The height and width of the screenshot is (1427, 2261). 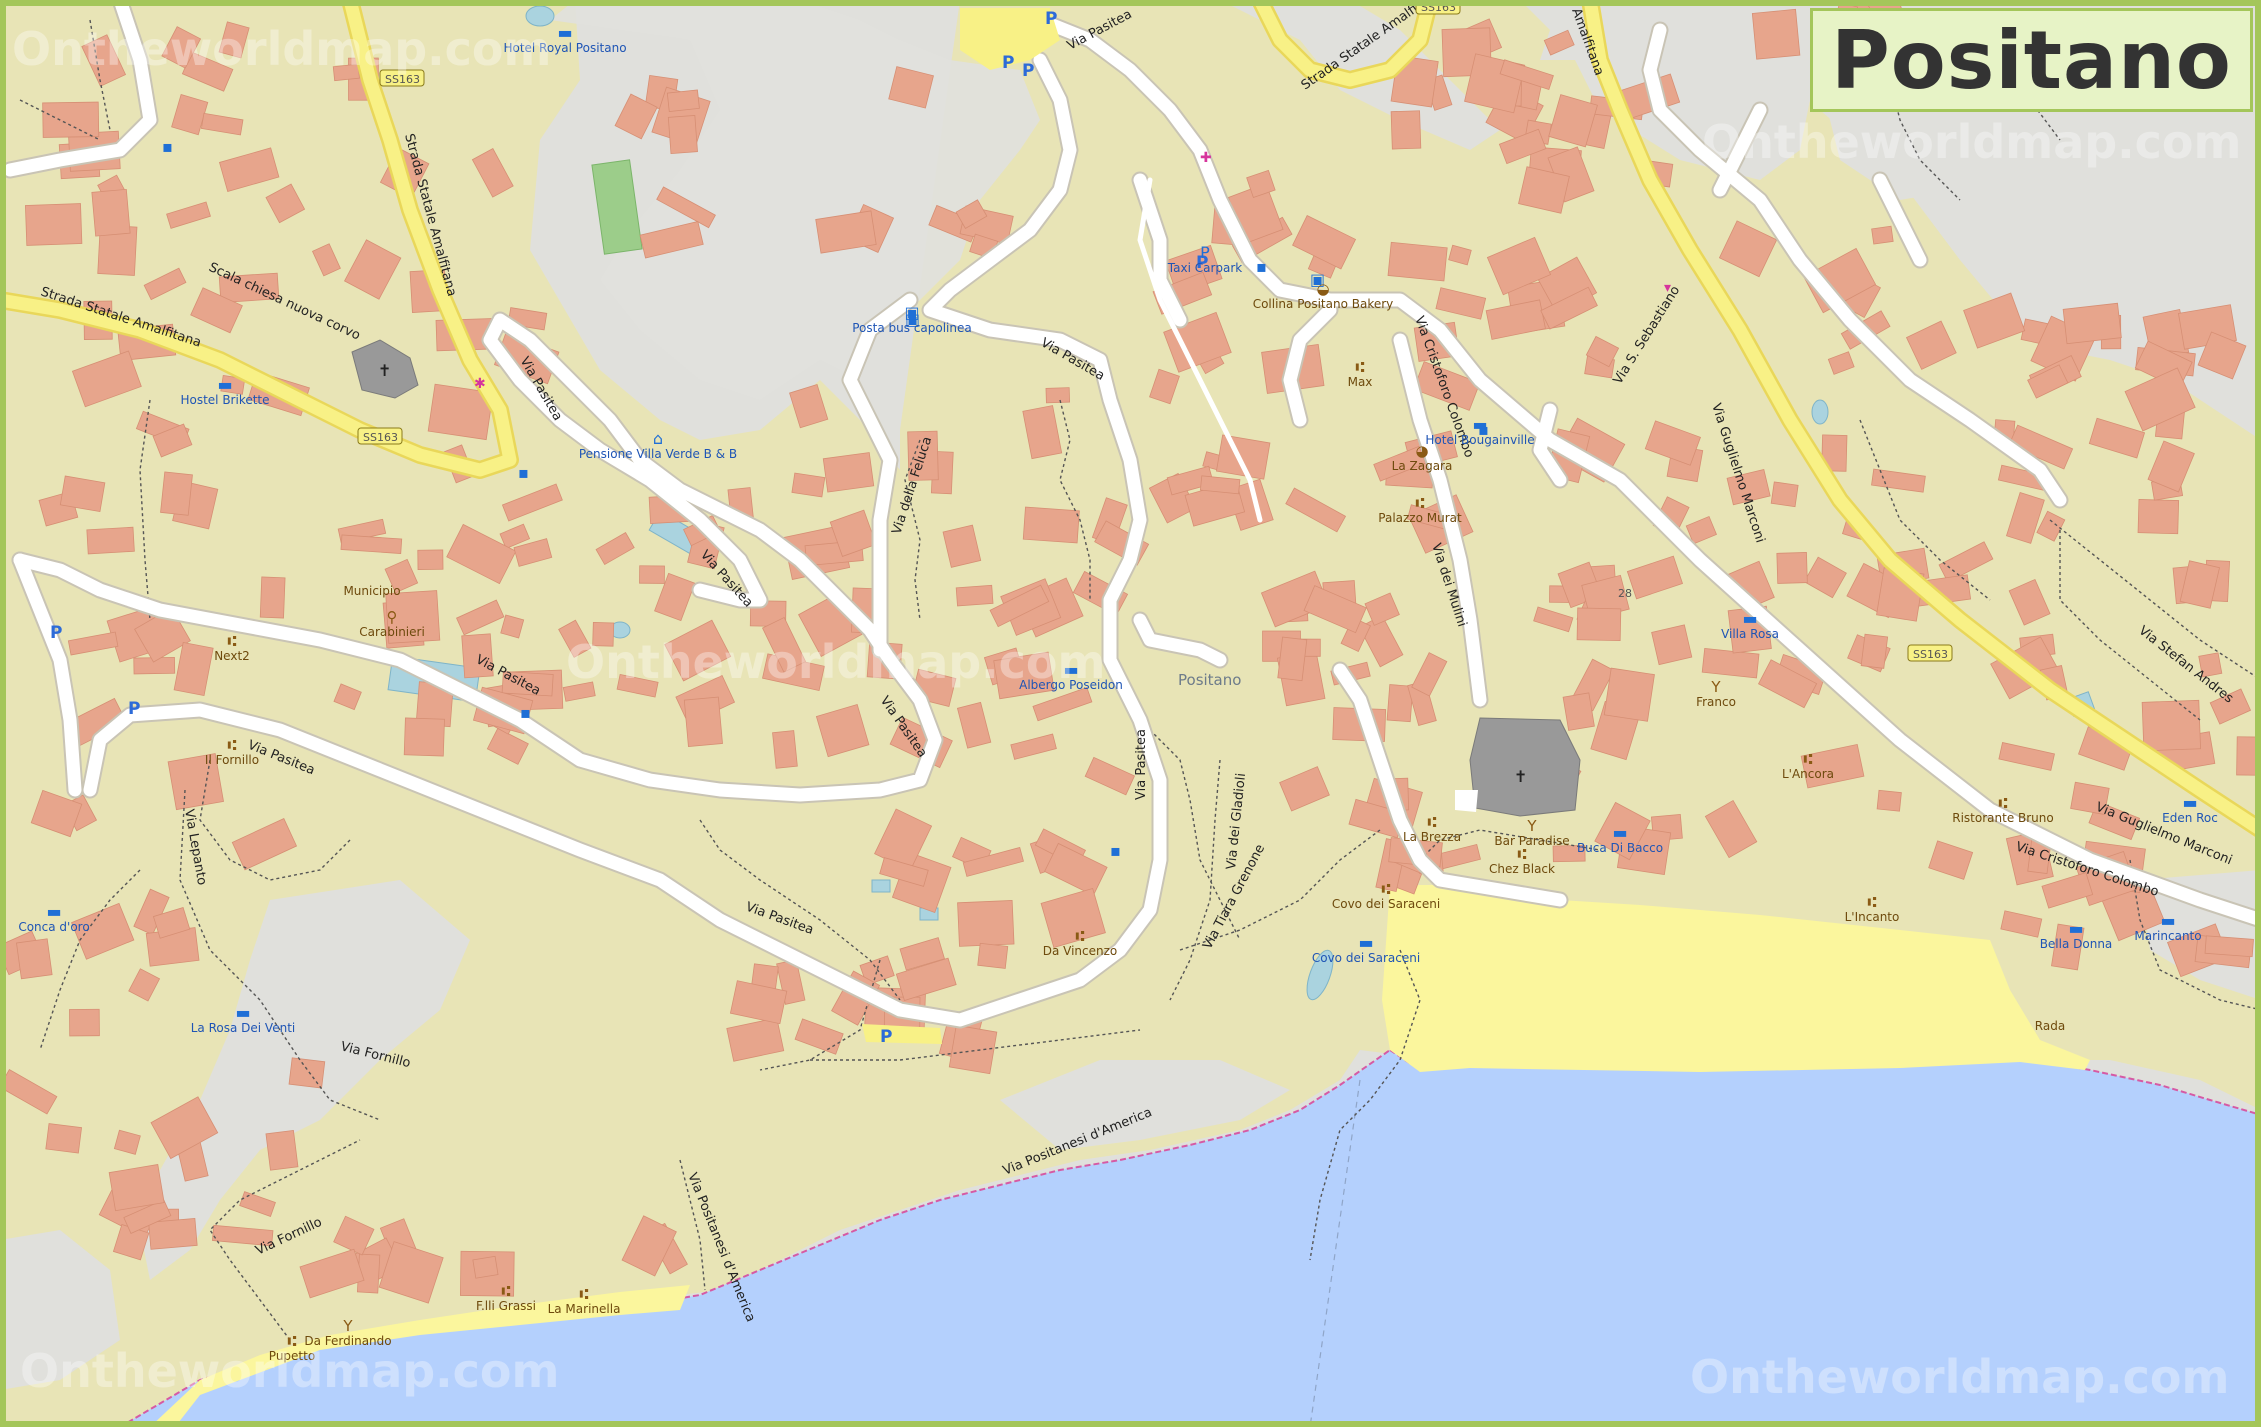 What do you see at coordinates (1808, 774) in the screenshot?
I see `poi-label: L'Ancora` at bounding box center [1808, 774].